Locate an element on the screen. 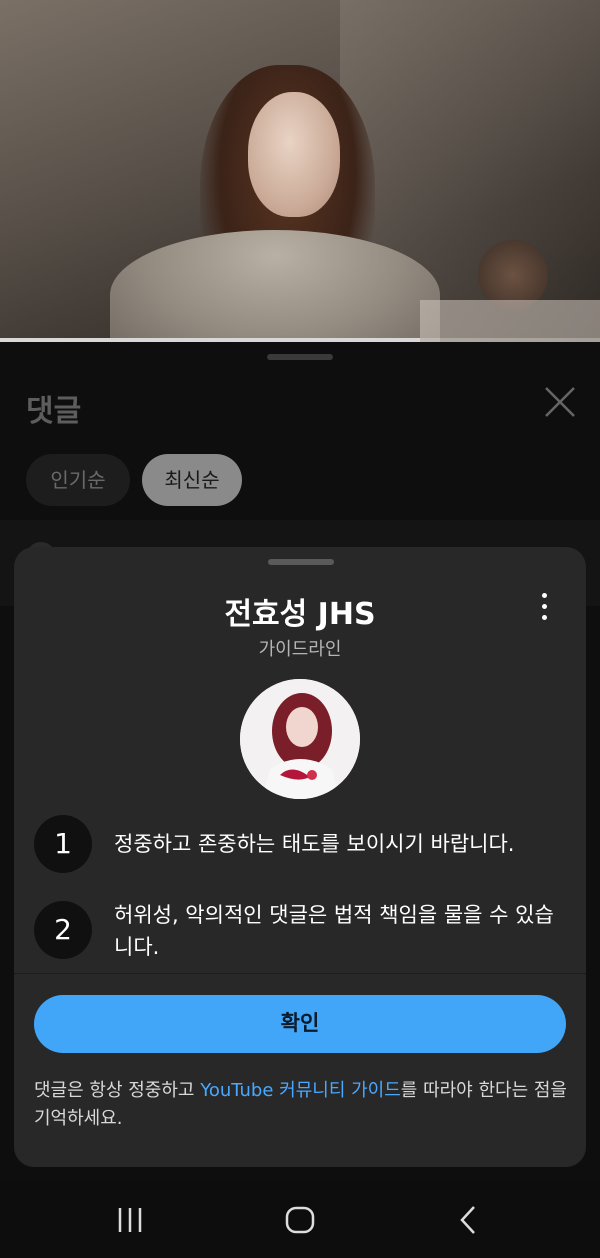 The image size is (600, 1258). back-icon is located at coordinates (468, 1220).